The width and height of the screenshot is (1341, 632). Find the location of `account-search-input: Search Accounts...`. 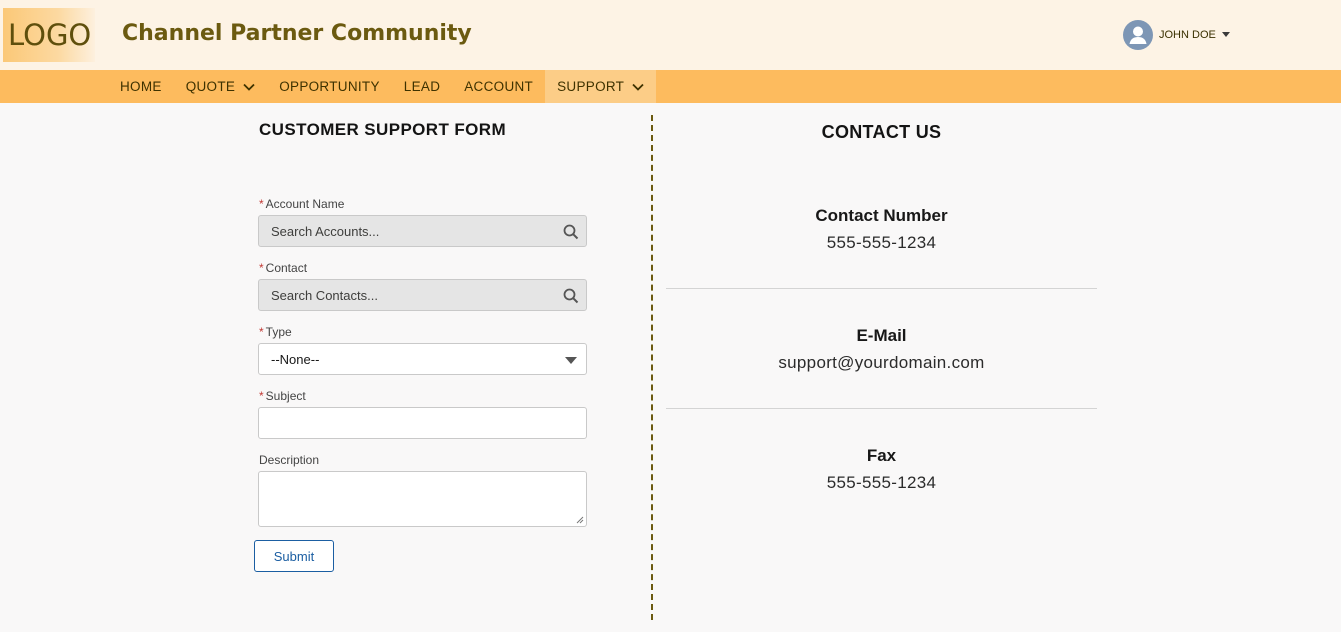

account-search-input: Search Accounts... is located at coordinates (422, 231).